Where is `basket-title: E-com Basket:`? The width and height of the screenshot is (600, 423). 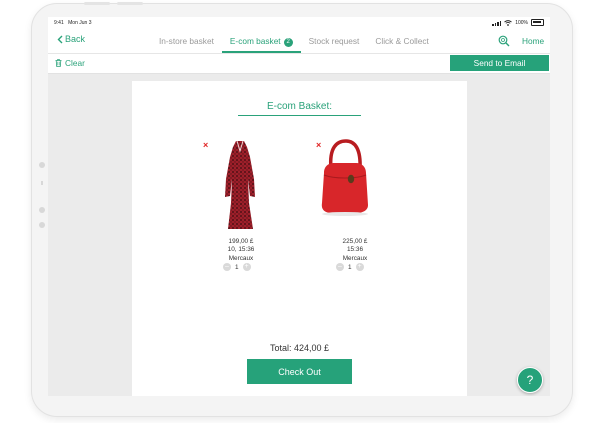
basket-title: E-com Basket: is located at coordinates (299, 108).